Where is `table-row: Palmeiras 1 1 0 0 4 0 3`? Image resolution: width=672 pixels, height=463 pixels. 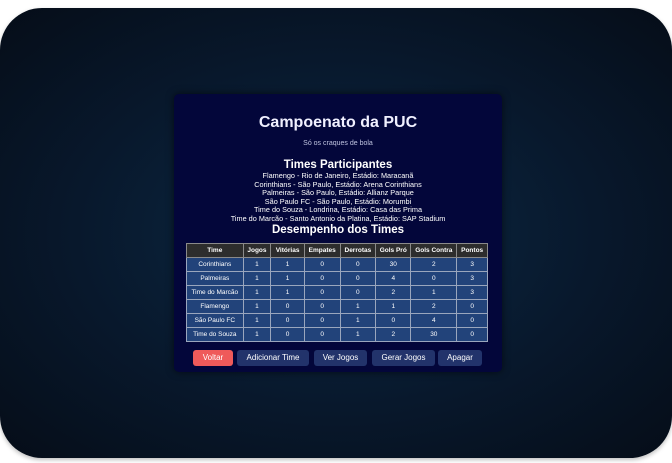 table-row: Palmeiras 1 1 0 0 4 0 3 is located at coordinates (337, 278).